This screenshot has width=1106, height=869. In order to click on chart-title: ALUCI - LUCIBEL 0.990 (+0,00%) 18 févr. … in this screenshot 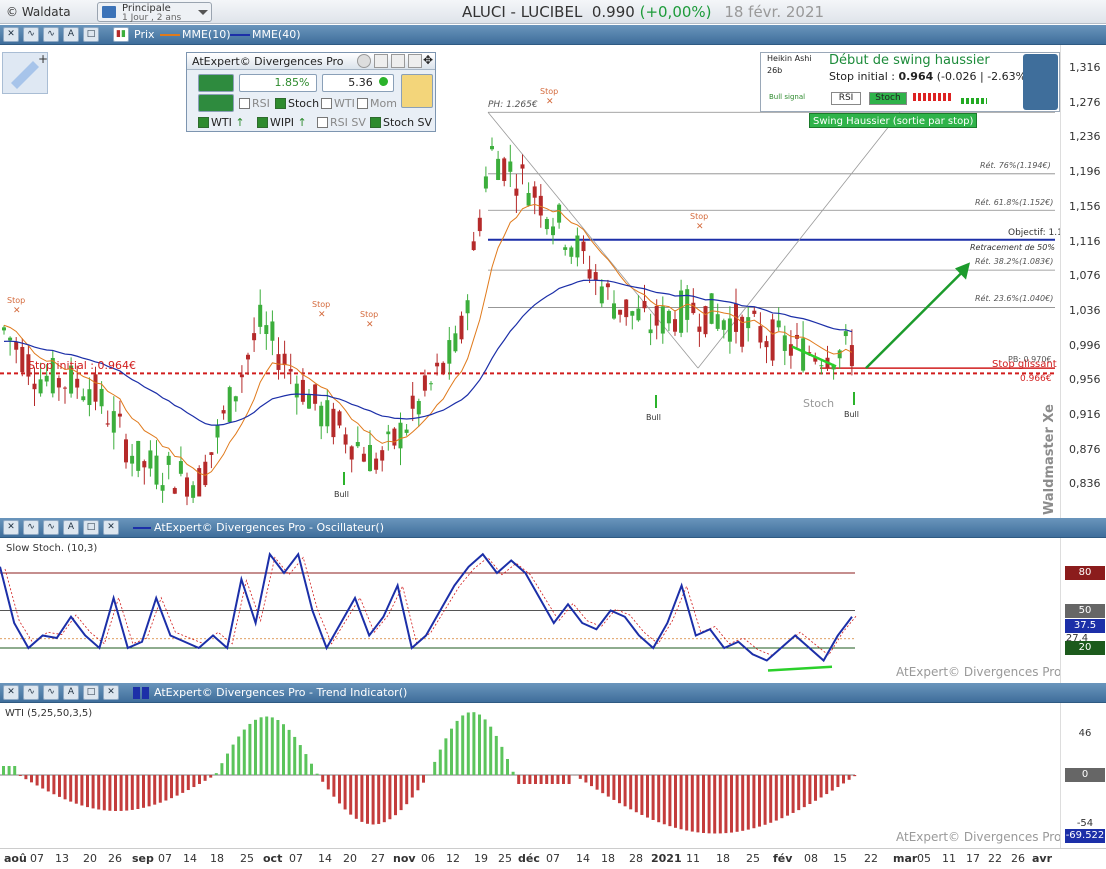, I will do `click(643, 12)`.